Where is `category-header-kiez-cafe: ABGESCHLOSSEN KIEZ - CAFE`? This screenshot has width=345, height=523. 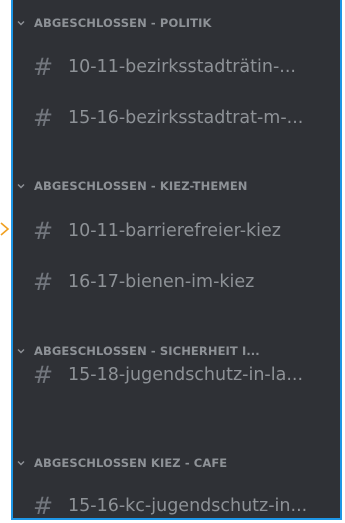
category-header-kiez-cafe: ABGESCHLOSSEN KIEZ - CAFE is located at coordinates (176, 463).